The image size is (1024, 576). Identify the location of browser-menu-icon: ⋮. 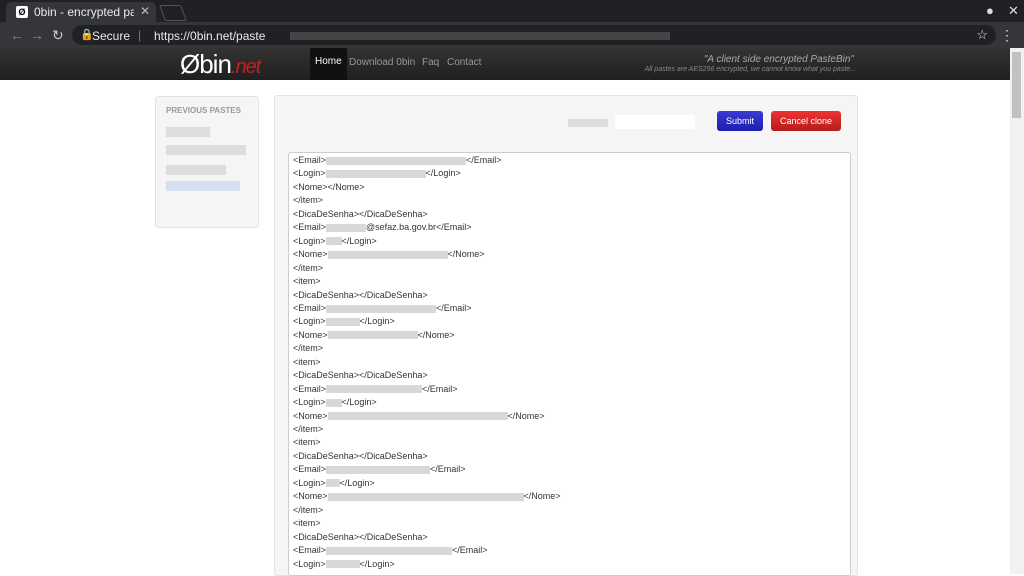
(1007, 35).